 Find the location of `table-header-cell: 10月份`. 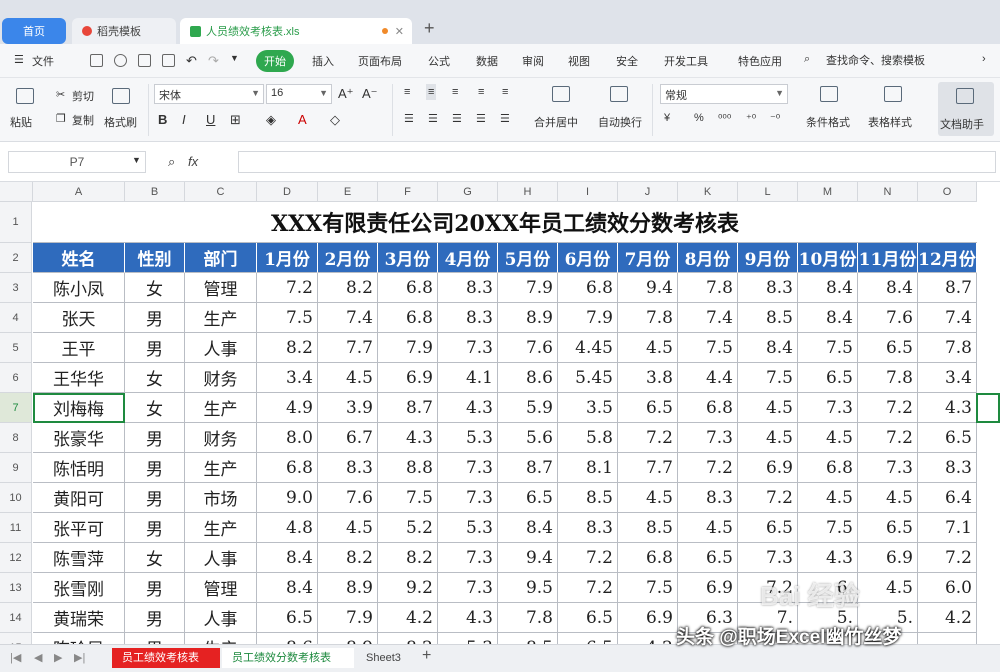

table-header-cell: 10月份 is located at coordinates (828, 258).